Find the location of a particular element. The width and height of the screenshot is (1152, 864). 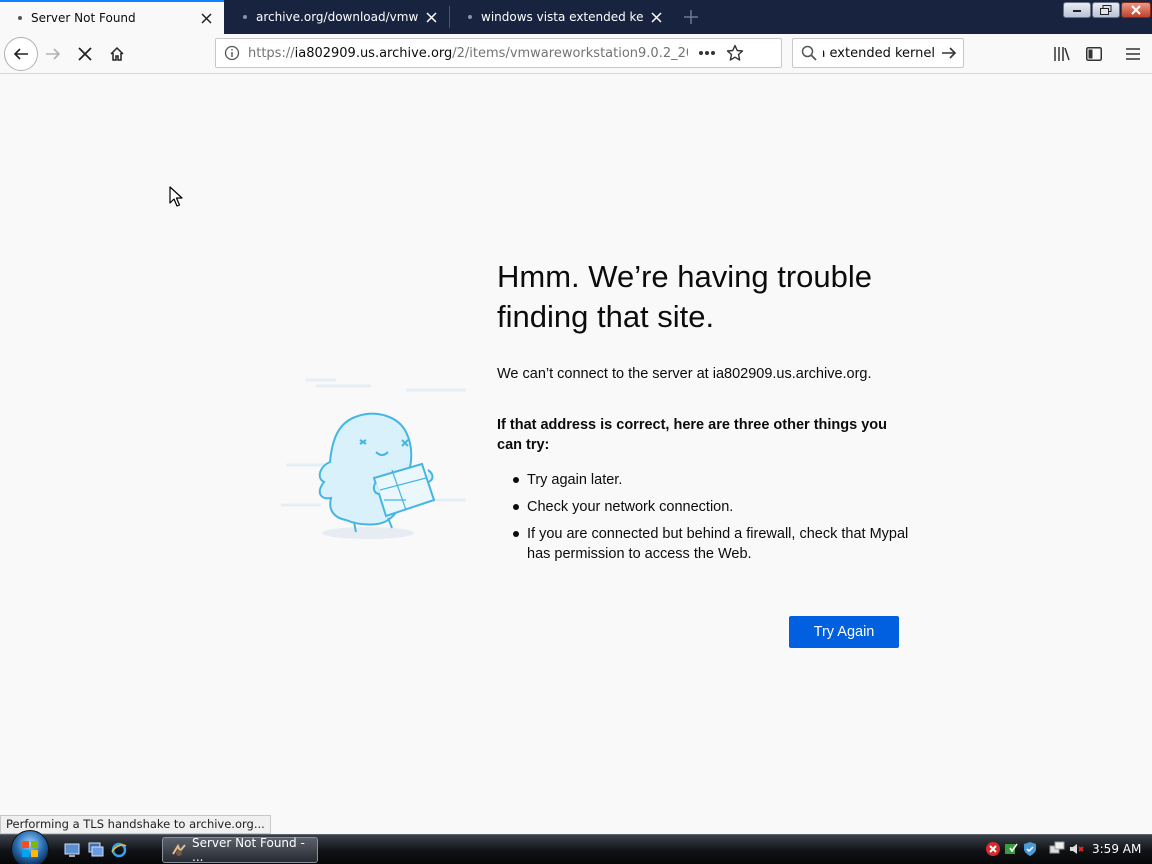

home-icon is located at coordinates (117, 53).